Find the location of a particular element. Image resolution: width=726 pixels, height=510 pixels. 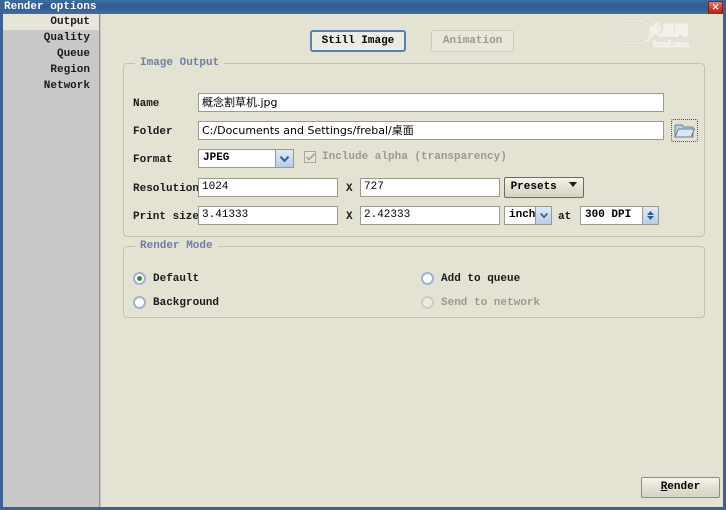

render-button-label: ender is located at coordinates (684, 487).